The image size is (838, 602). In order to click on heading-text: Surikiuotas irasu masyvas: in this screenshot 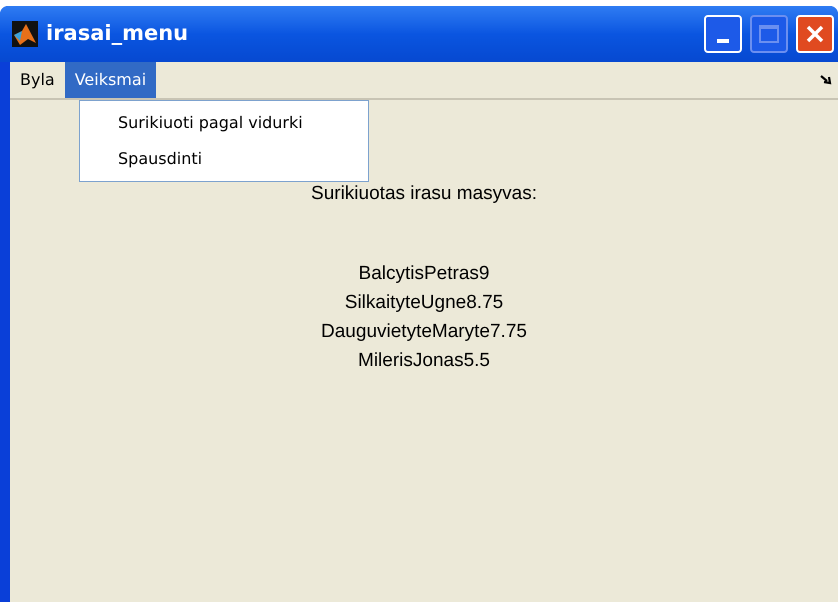, I will do `click(424, 194)`.